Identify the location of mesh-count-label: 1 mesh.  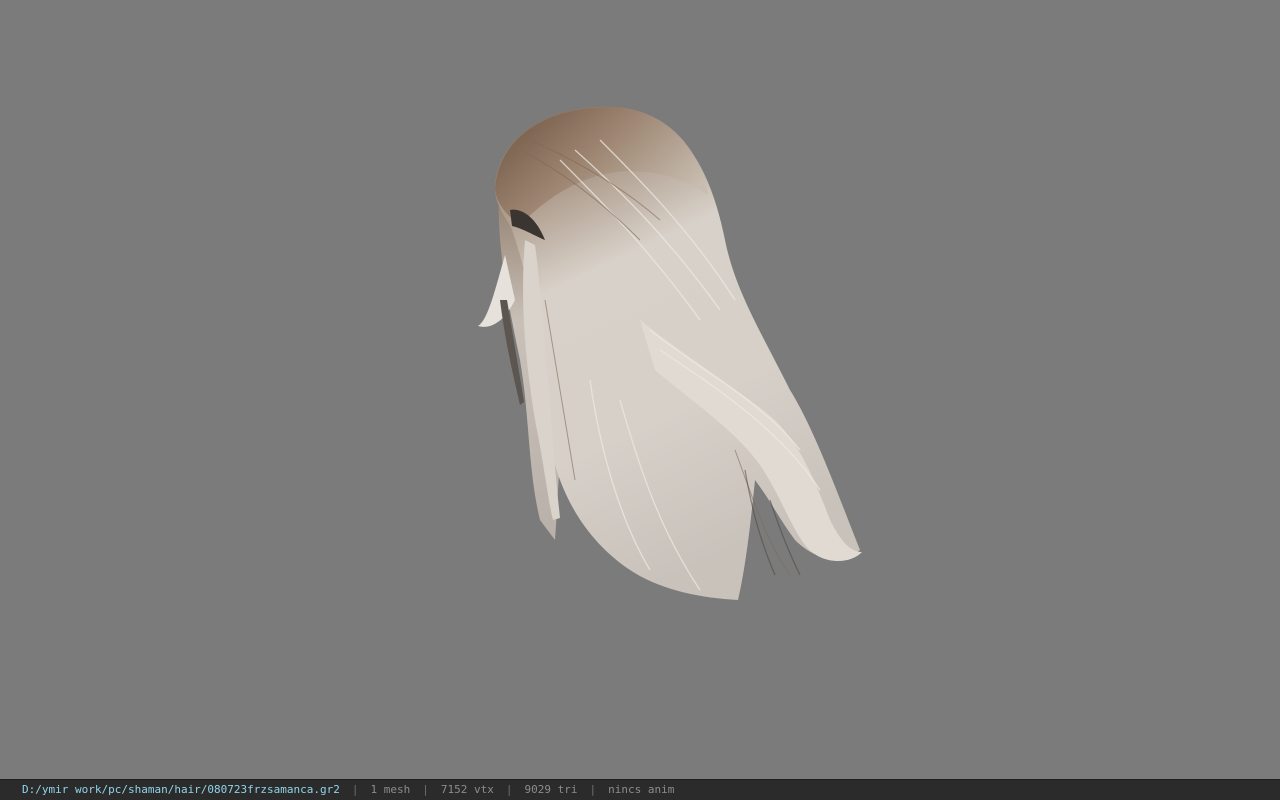
(390, 789).